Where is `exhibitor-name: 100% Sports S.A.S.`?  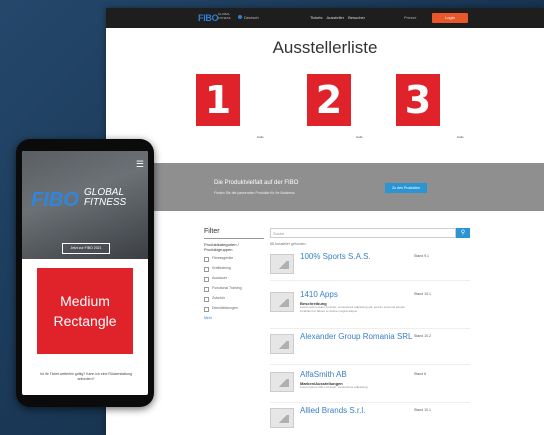
exhibitor-name: 100% Sports S.A.S. is located at coordinates (335, 256).